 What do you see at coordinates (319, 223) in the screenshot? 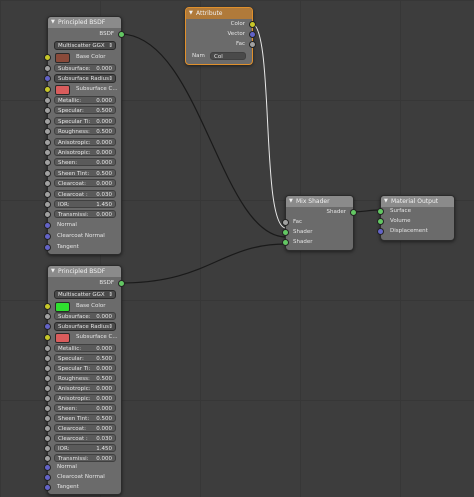
I see `mix-shader-node: ▼ Mix Shader Shader Fac Shader Shader` at bounding box center [319, 223].